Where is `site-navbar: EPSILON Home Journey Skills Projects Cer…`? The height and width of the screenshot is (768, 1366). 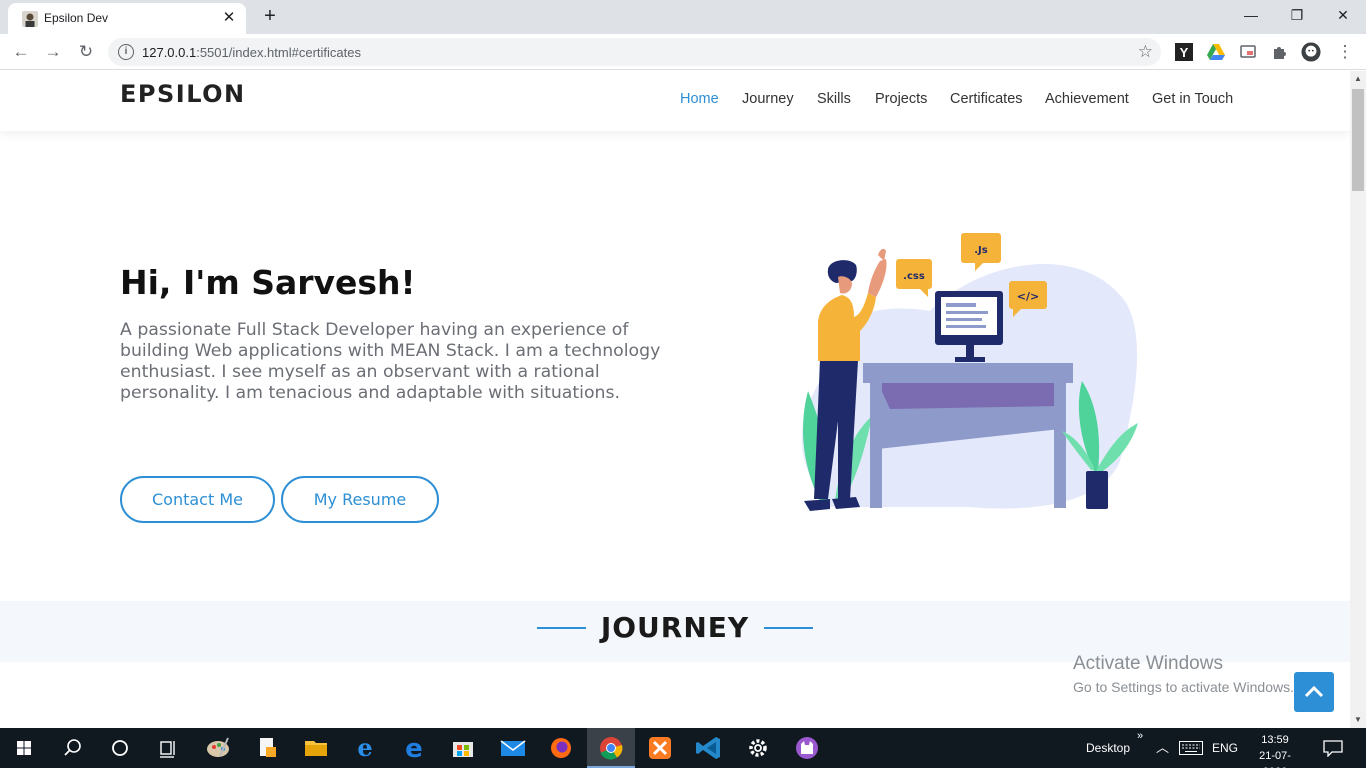
site-navbar: EPSILON Home Journey Skills Projects Cer… is located at coordinates (675, 101).